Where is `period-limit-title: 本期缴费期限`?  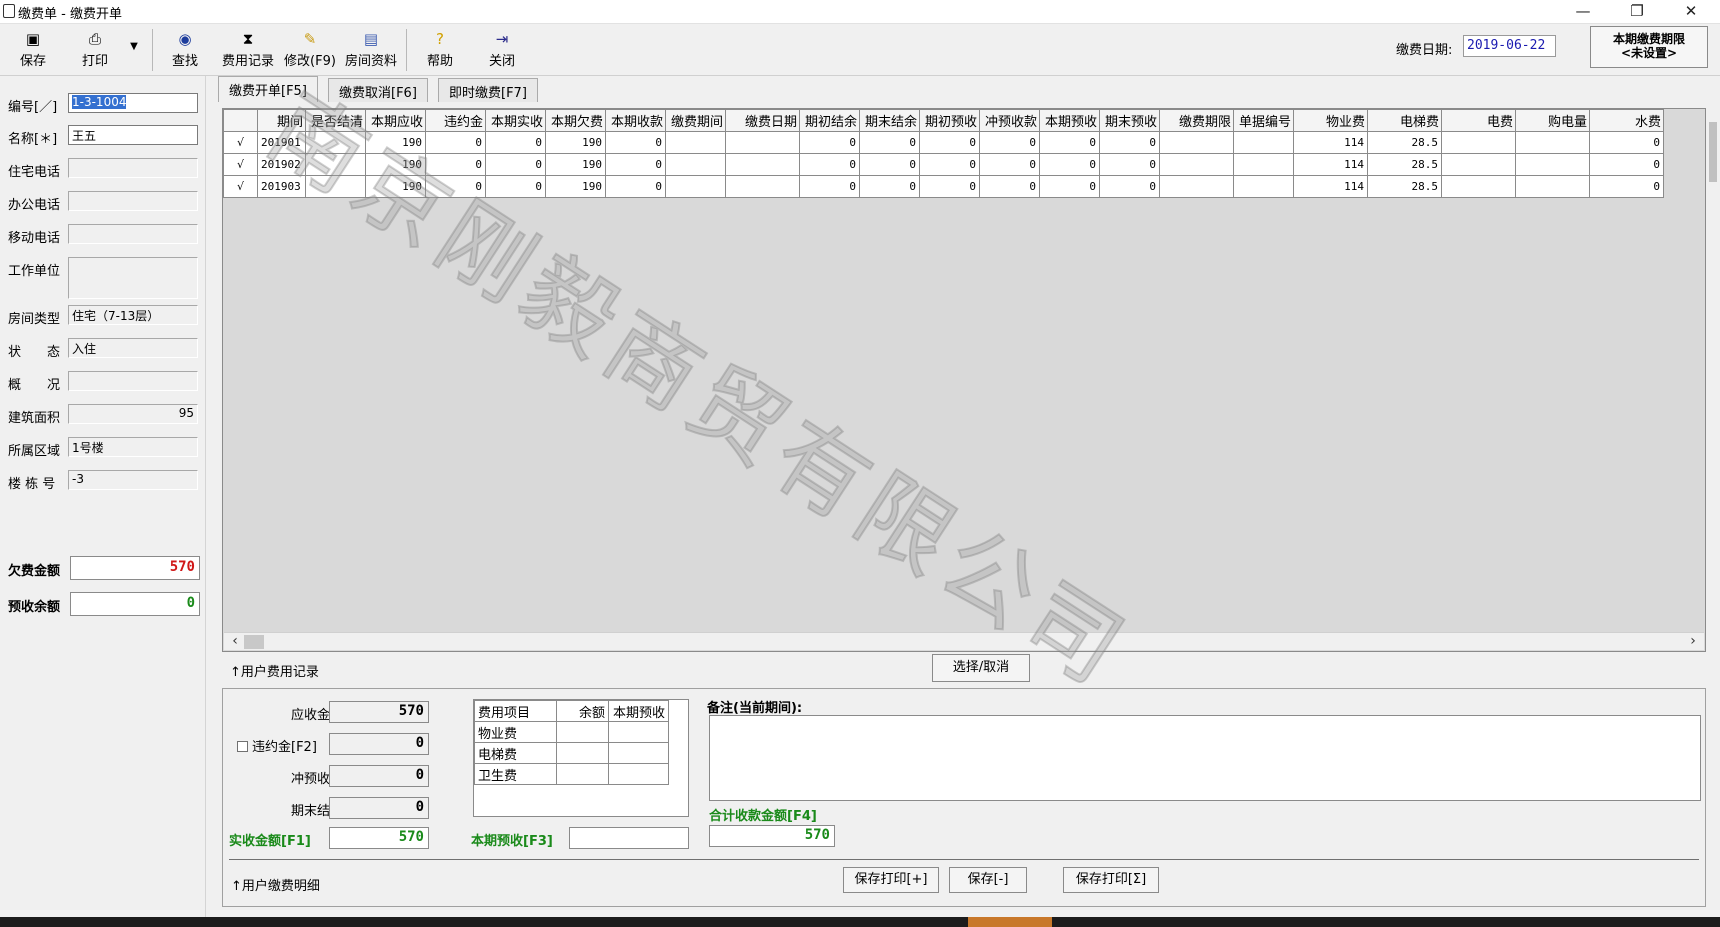 period-limit-title: 本期缴费期限 is located at coordinates (1648, 39).